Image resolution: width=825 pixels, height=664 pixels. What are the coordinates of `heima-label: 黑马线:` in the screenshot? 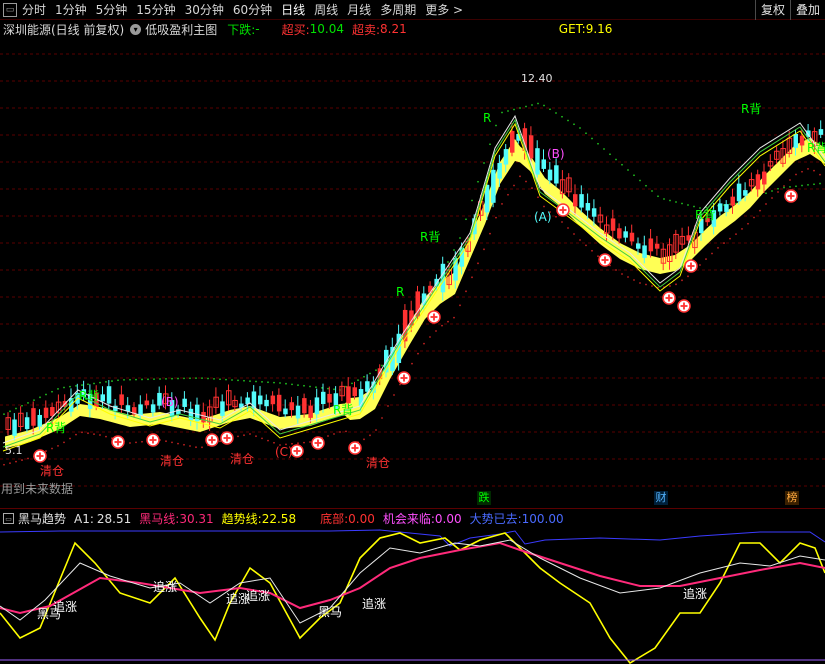 It's located at (159, 519).